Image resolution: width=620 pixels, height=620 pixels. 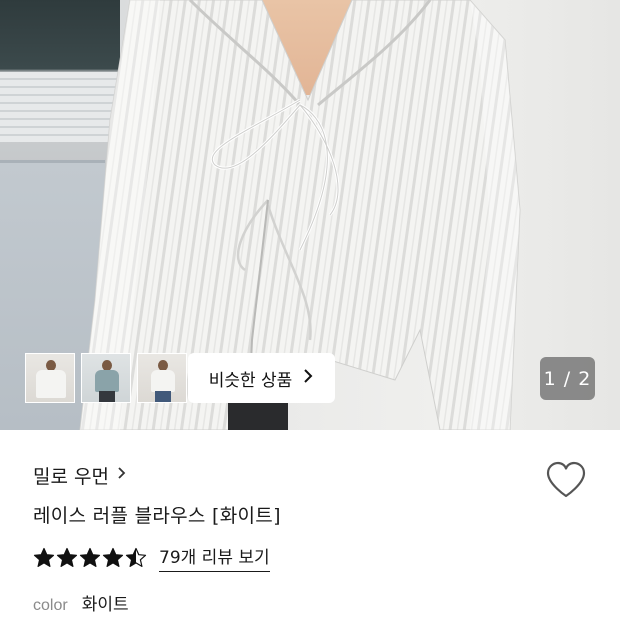 What do you see at coordinates (71, 477) in the screenshot?
I see `brand-name: 밀로 우먼` at bounding box center [71, 477].